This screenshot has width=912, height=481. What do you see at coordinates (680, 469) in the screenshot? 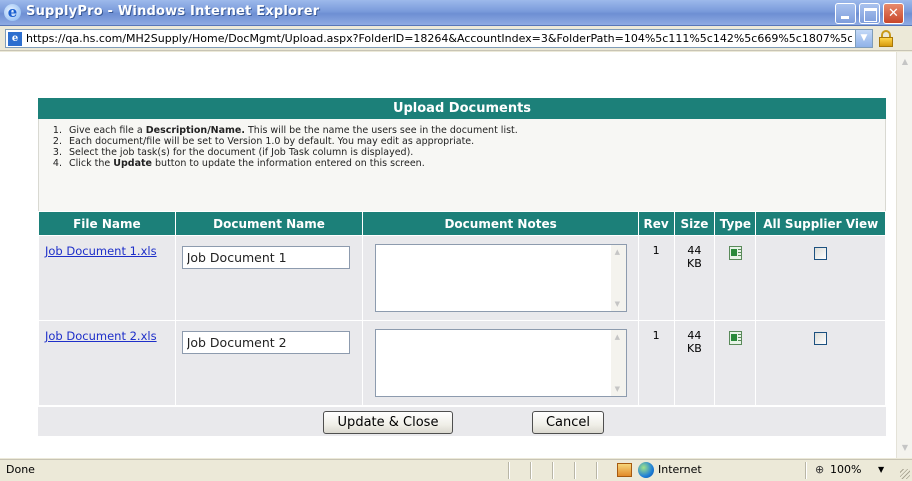
I see `security-zone-label: Internet` at bounding box center [680, 469].